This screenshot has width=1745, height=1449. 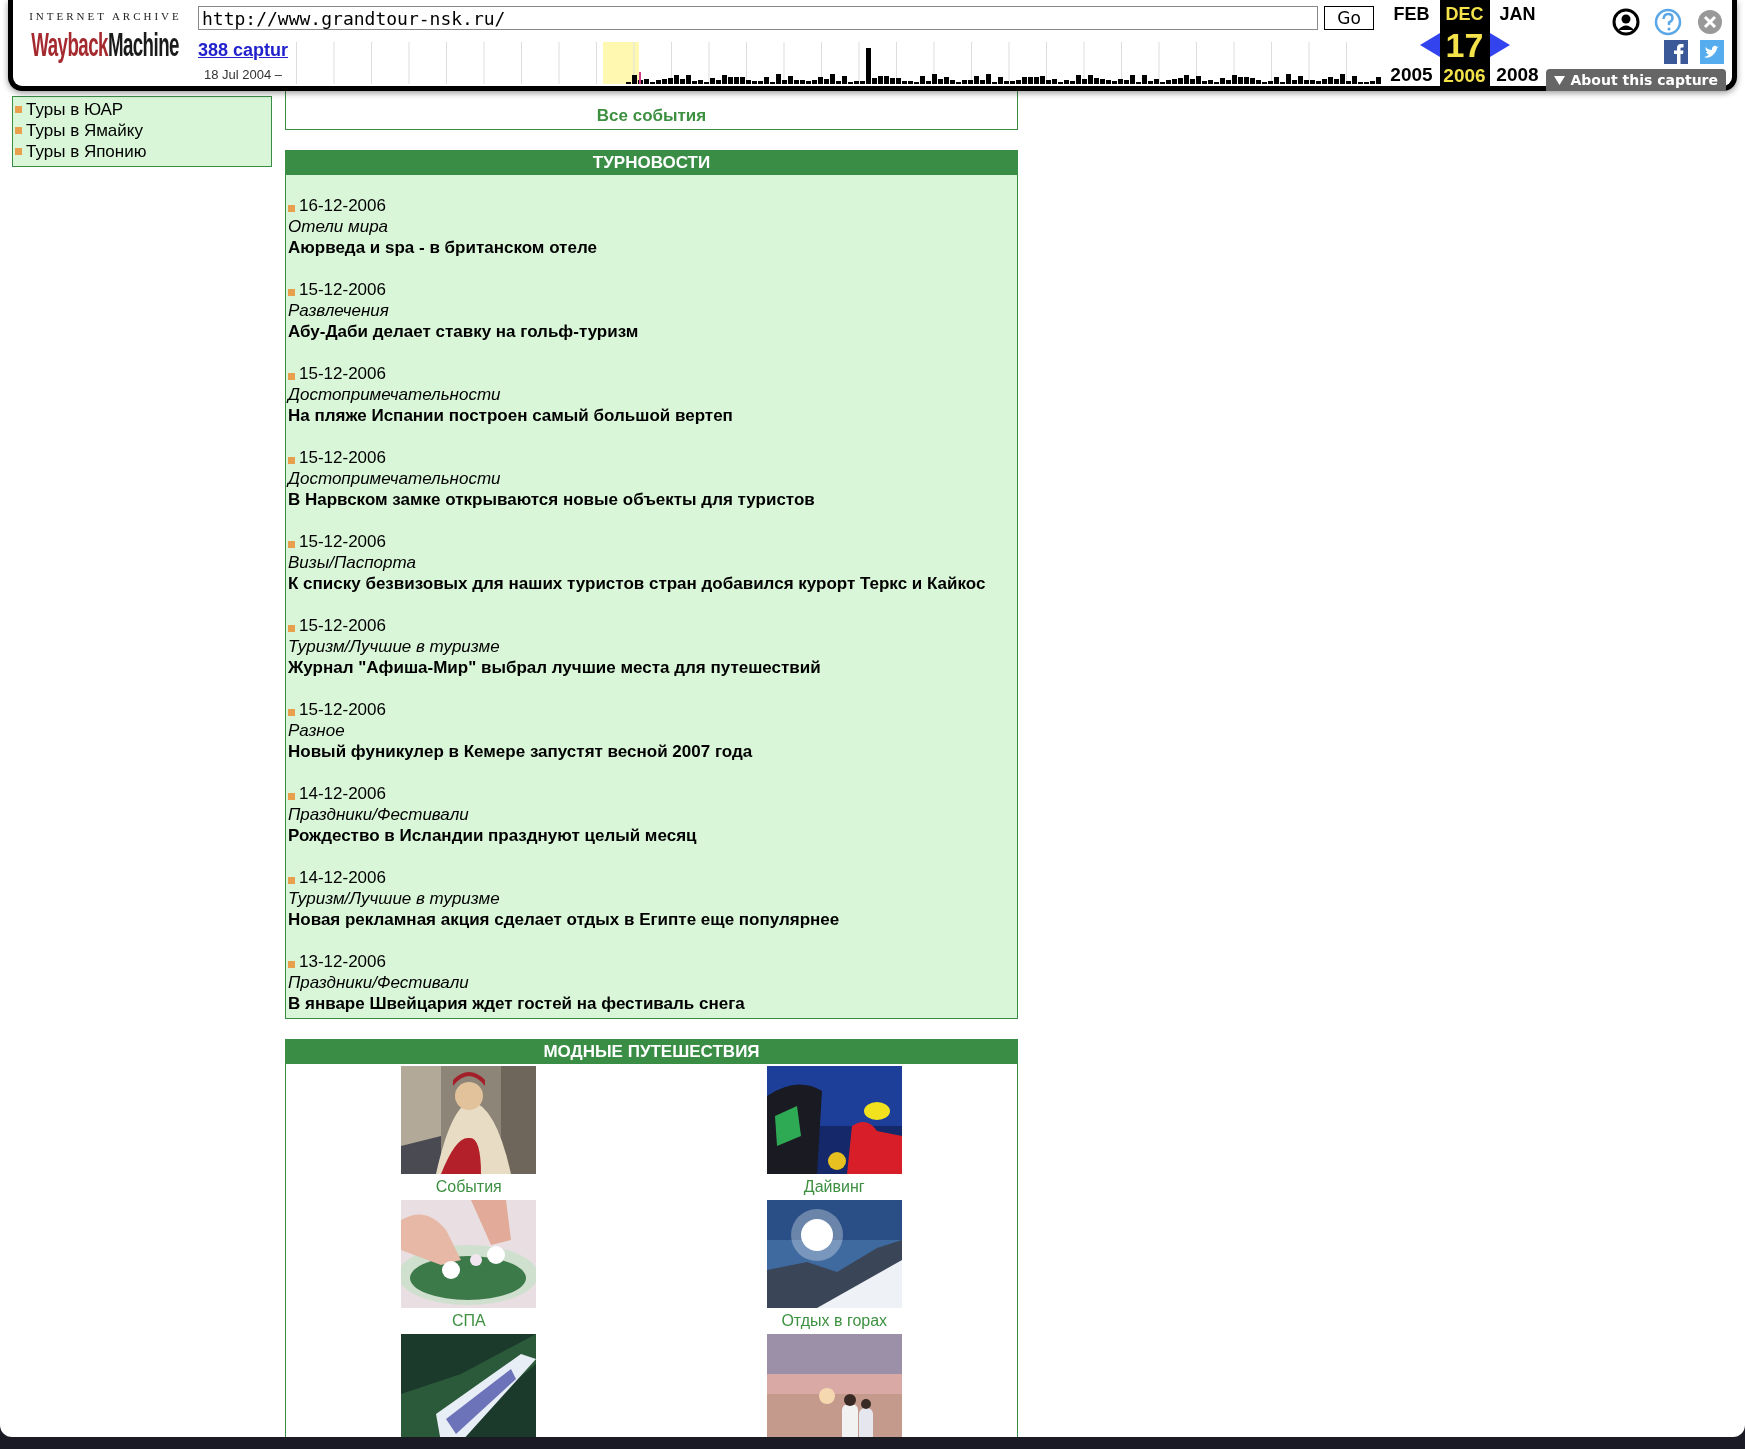 What do you see at coordinates (243, 74) in the screenshot?
I see `date-range: 18 Jul 2004 –` at bounding box center [243, 74].